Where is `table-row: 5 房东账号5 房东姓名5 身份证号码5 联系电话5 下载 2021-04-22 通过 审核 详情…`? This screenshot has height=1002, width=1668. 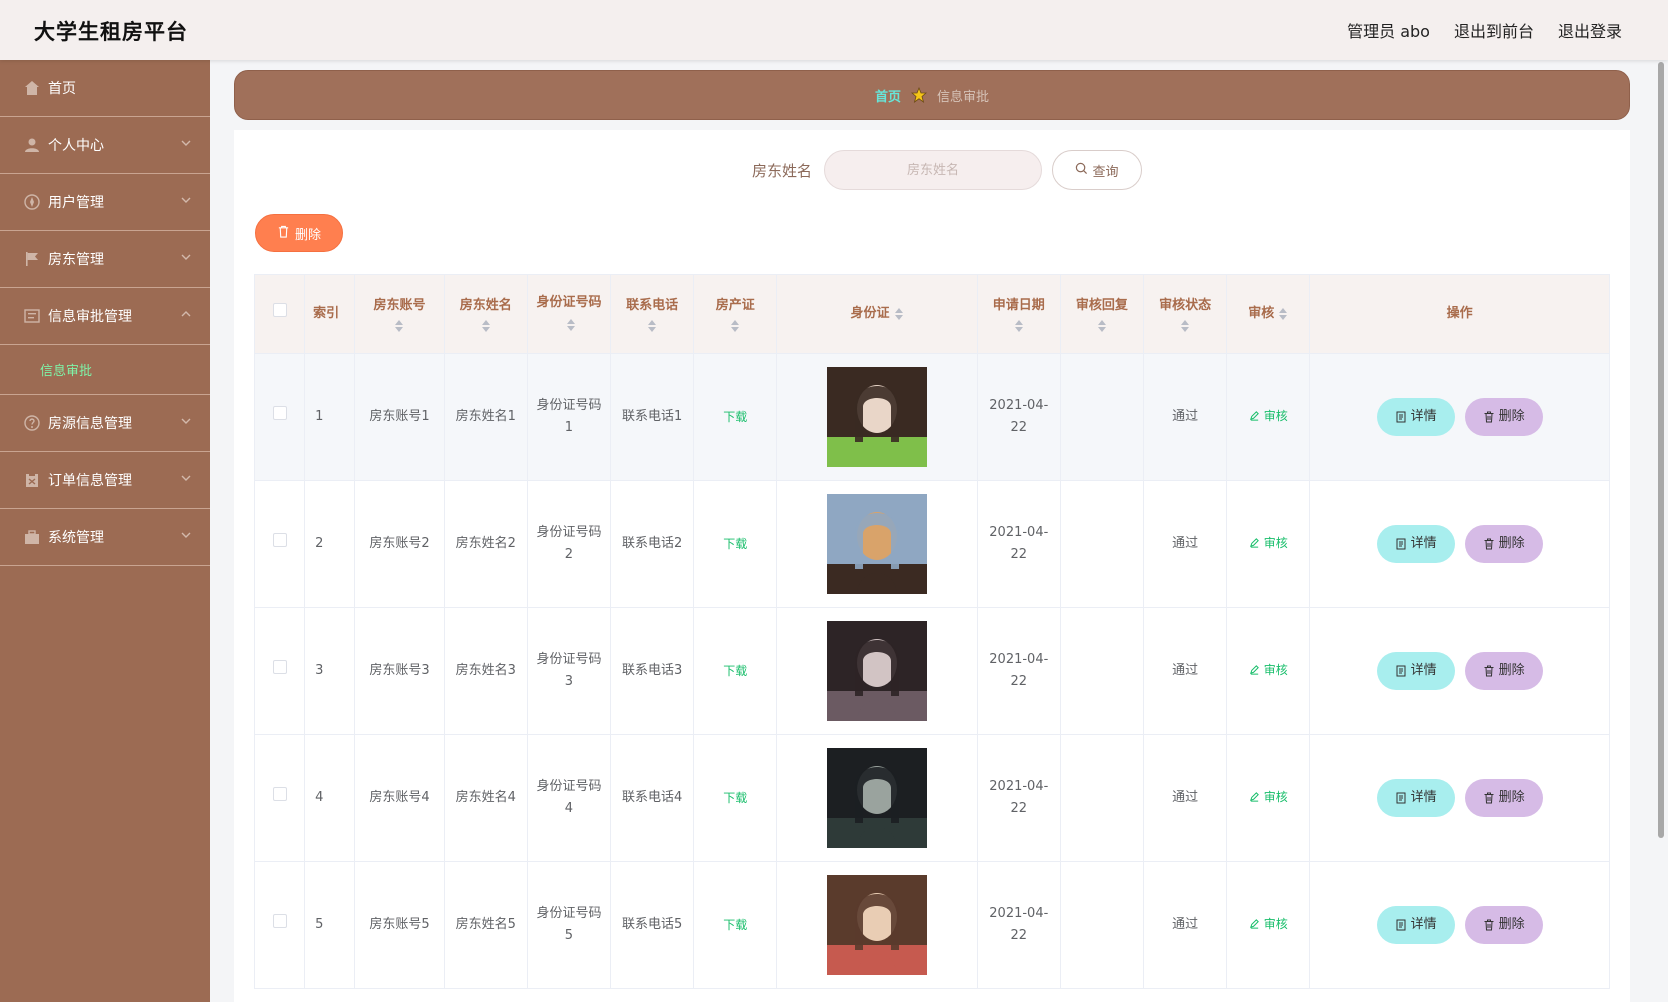
table-row: 5 房东账号5 房东姓名5 身份证号码5 联系电话5 下载 2021-04-22 通过 审核 详情… is located at coordinates (931, 925).